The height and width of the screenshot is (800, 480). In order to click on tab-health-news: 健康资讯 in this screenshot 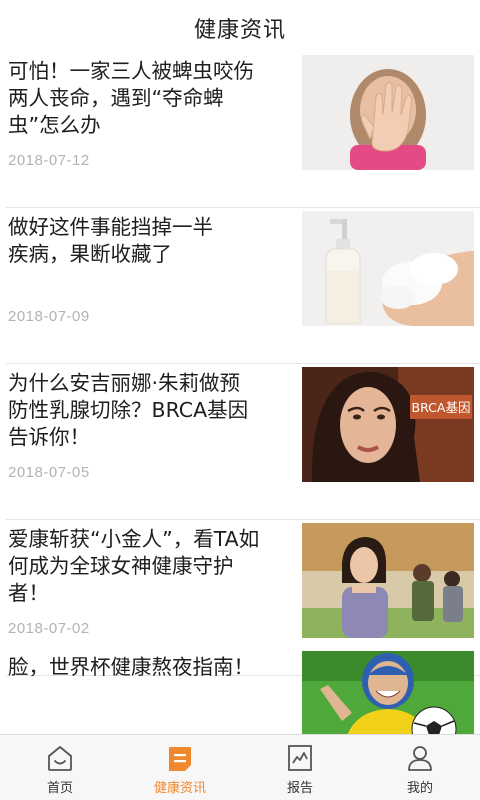, I will do `click(180, 767)`.